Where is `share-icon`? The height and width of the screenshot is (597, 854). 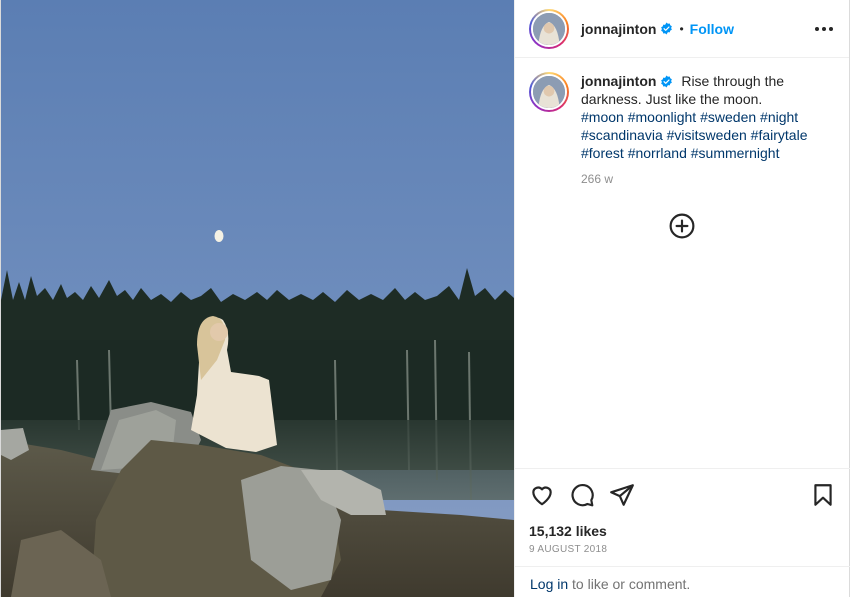 share-icon is located at coordinates (622, 495).